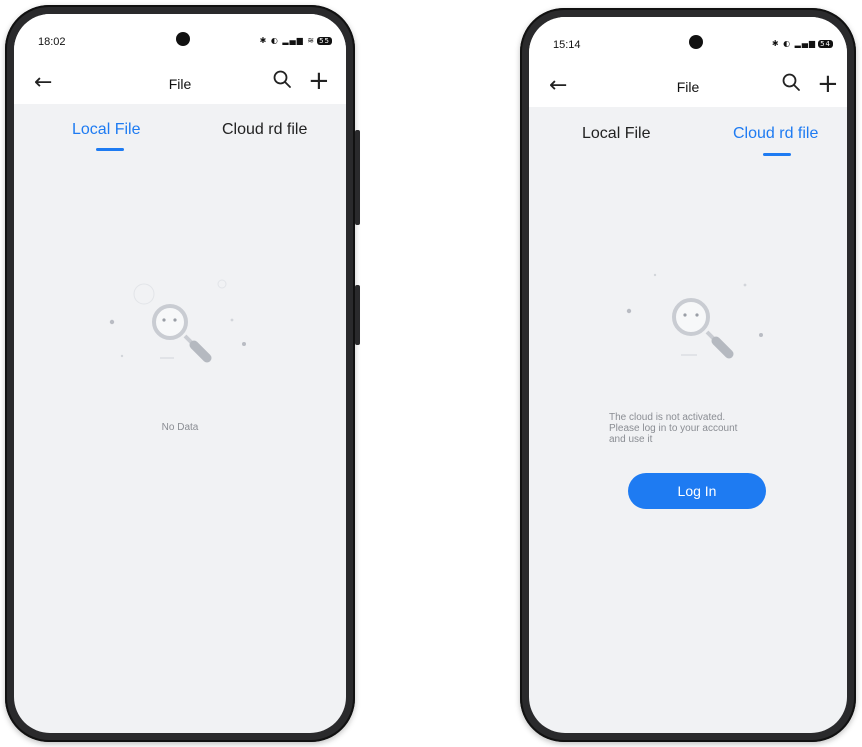  I want to click on log-in-button: Log In, so click(697, 491).